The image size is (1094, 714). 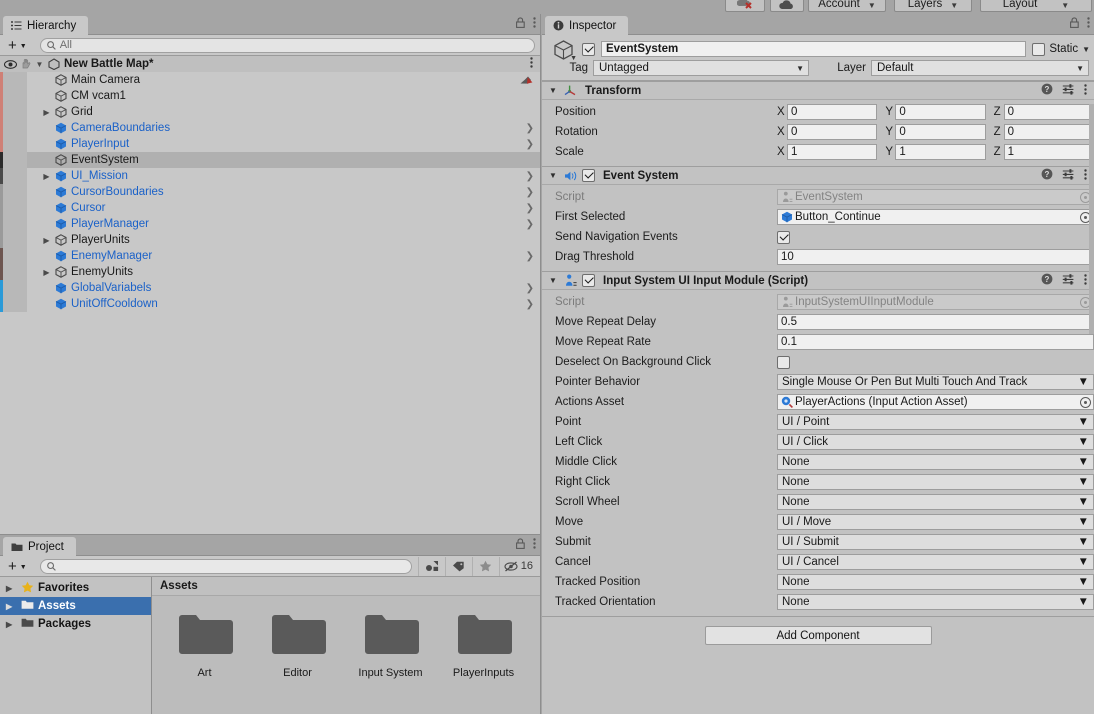 I want to click on tab-hierarchy: Hierarchy, so click(x=46, y=25).